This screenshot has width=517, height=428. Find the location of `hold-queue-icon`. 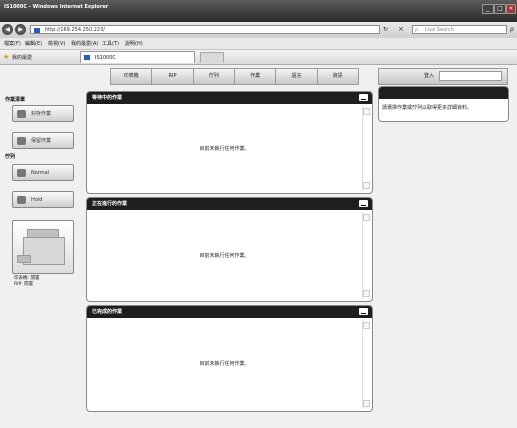

hold-queue-icon is located at coordinates (21, 200).